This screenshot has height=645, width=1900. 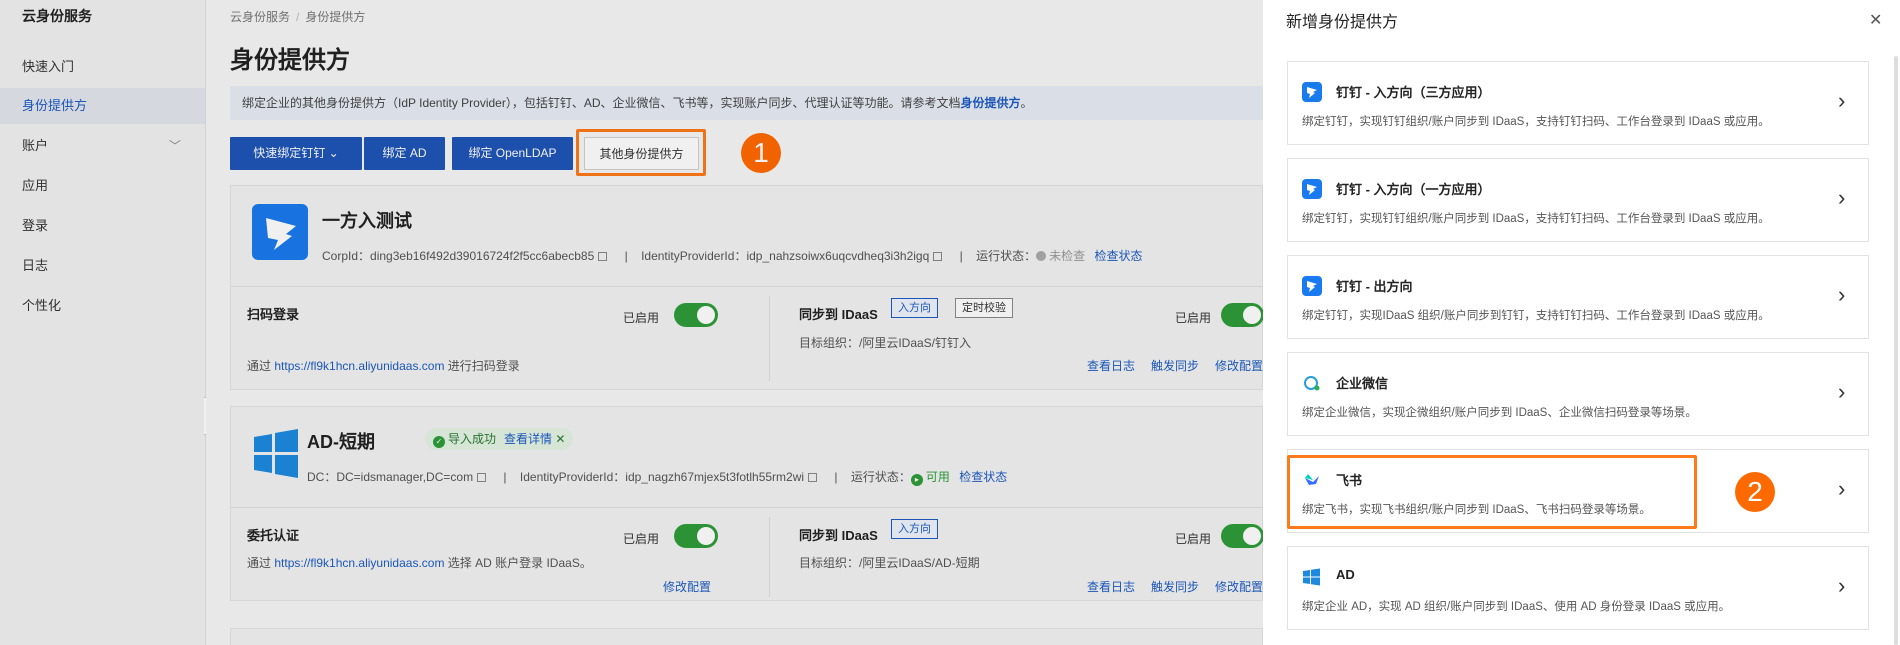 I want to click on windows-icon, so click(x=1312, y=577).